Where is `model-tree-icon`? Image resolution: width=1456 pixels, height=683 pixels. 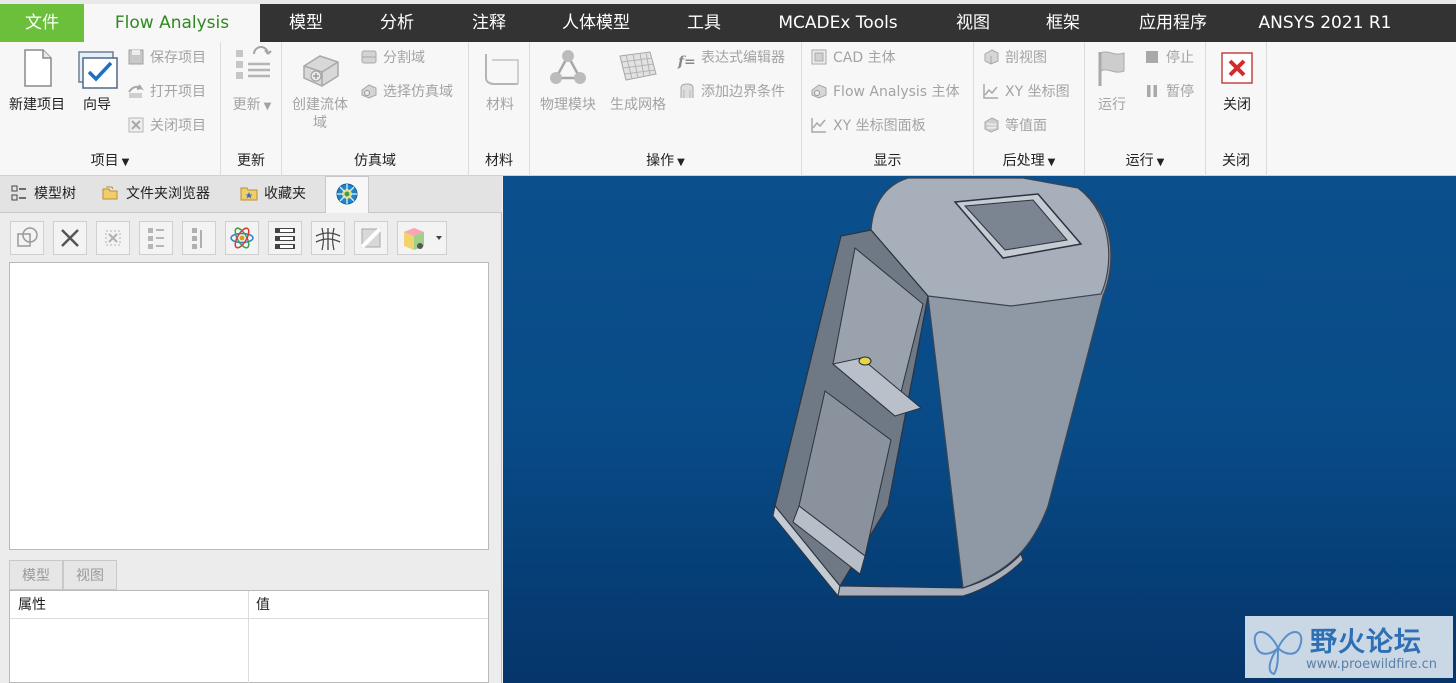 model-tree-icon is located at coordinates (19, 190).